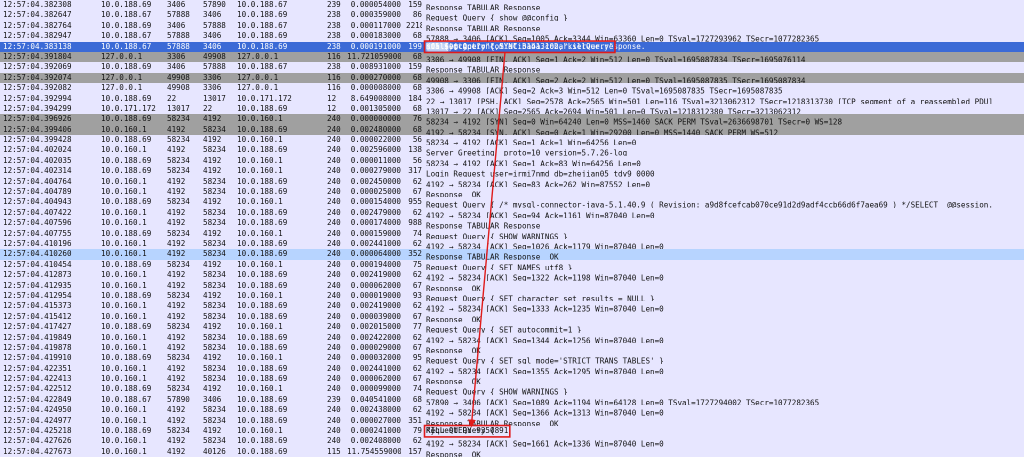  I want to click on cell-dst-port: 57888, so click(214, 67).